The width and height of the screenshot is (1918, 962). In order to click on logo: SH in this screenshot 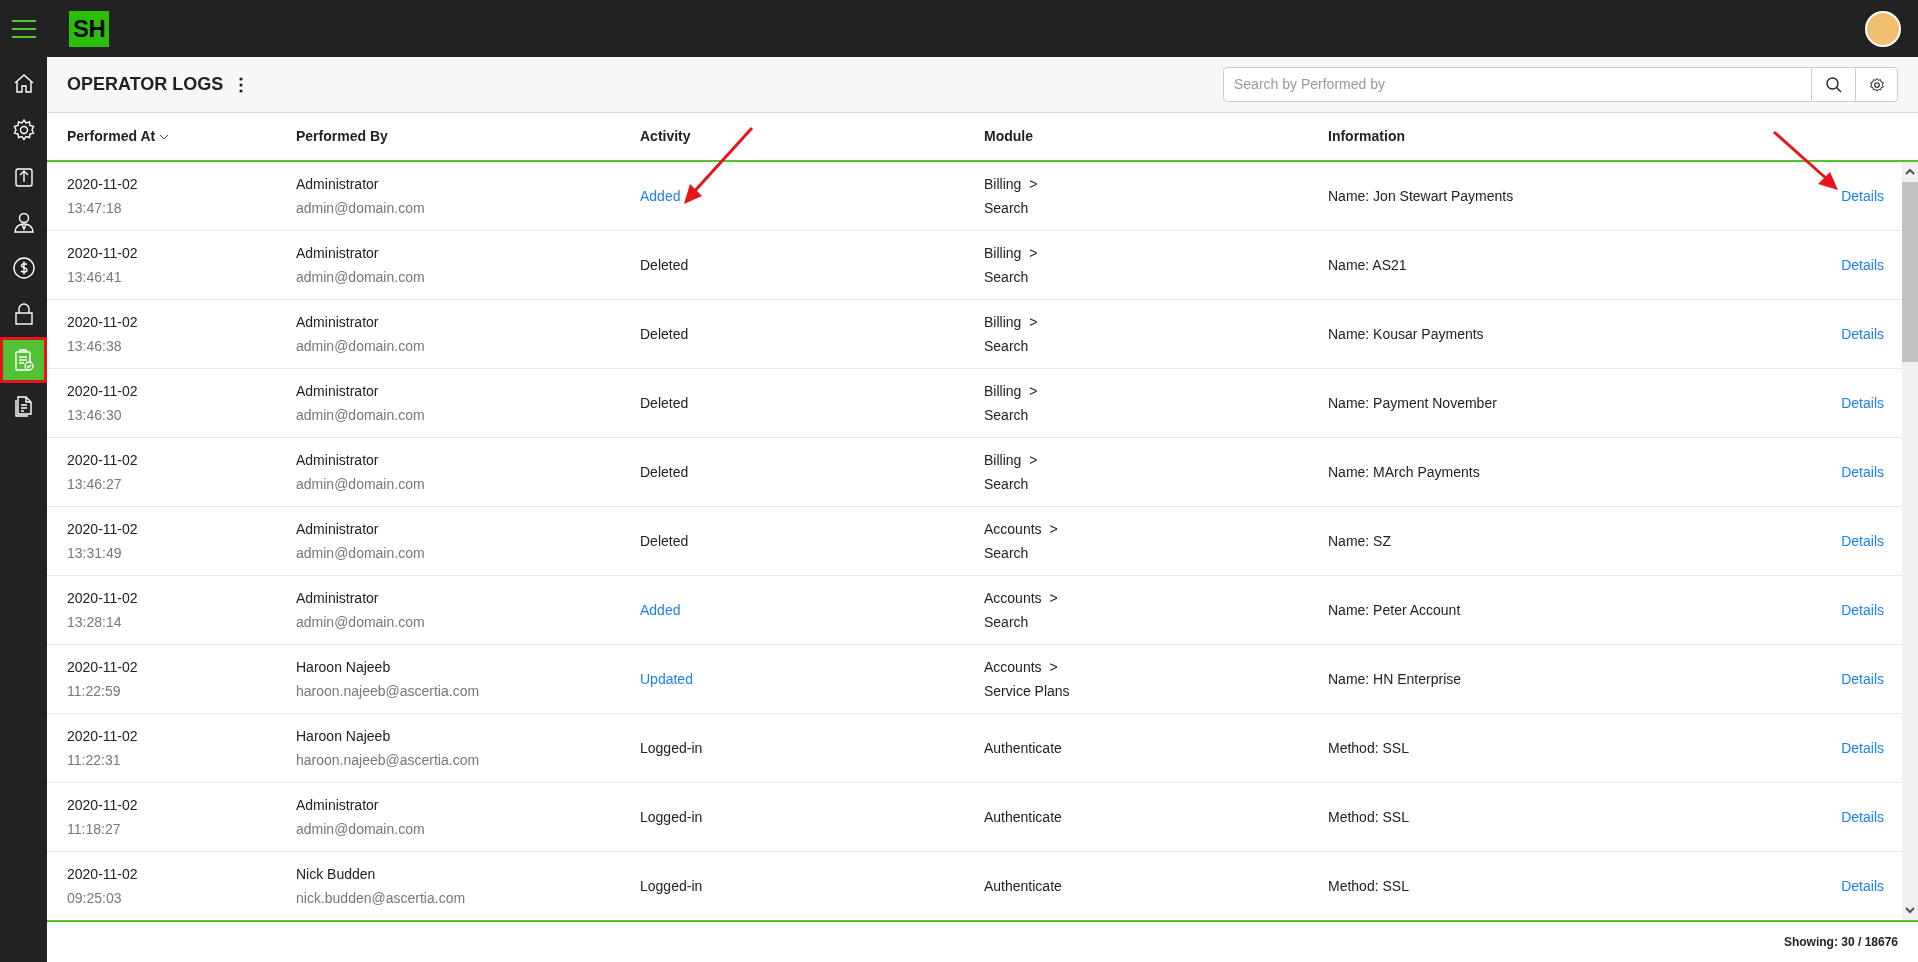, I will do `click(89, 28)`.